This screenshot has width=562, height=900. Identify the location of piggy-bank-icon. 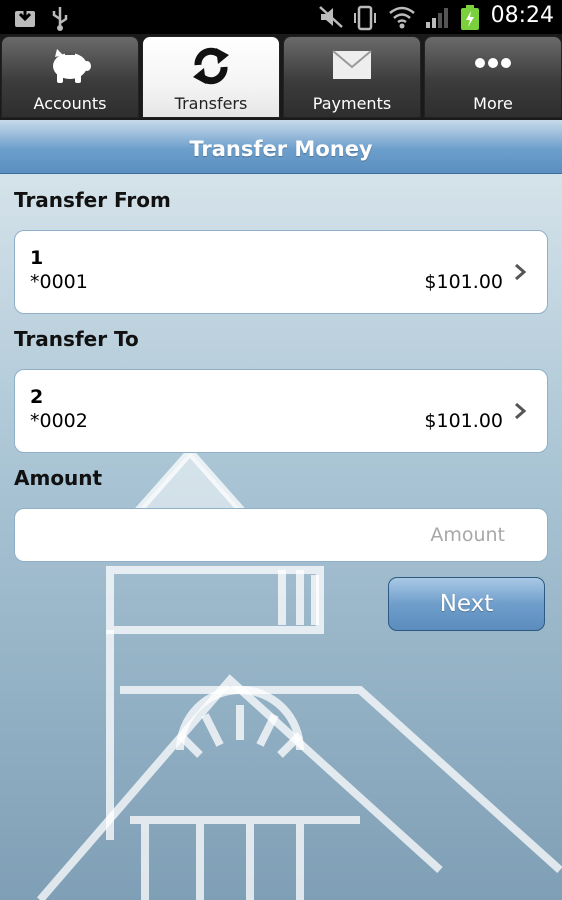
(72, 66).